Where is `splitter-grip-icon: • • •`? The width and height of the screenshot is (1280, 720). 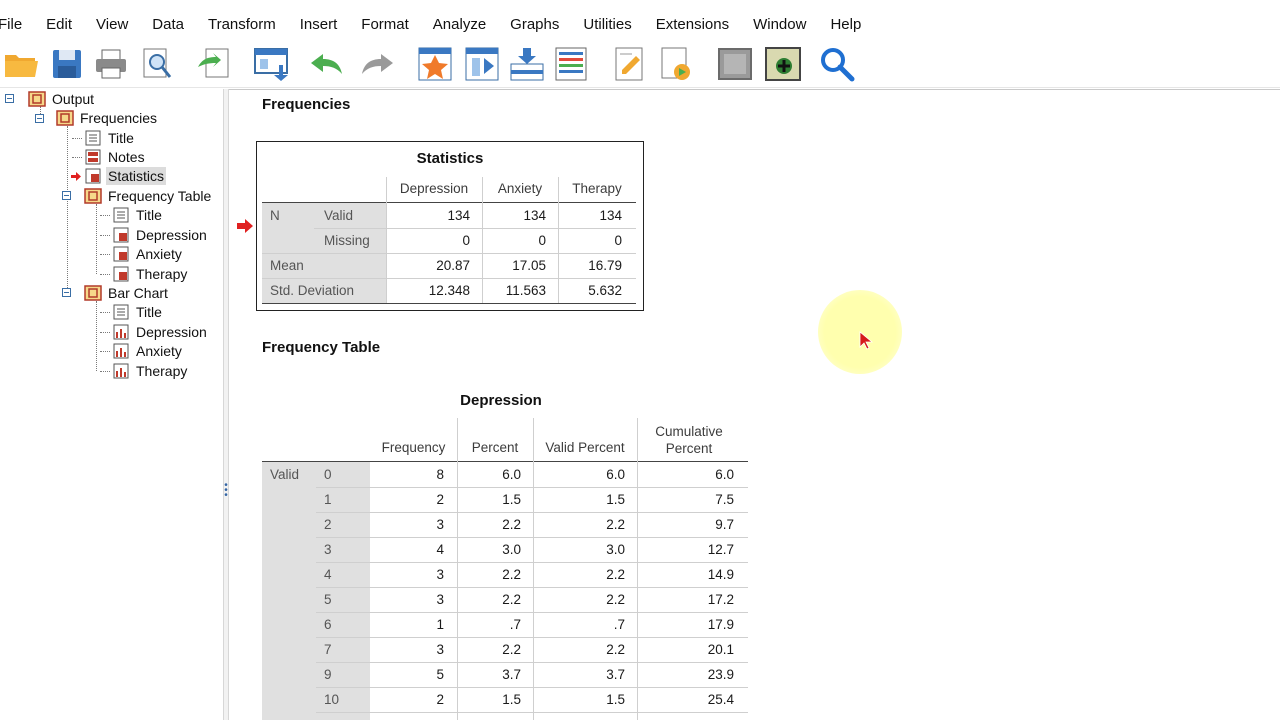 splitter-grip-icon: • • • is located at coordinates (226, 491).